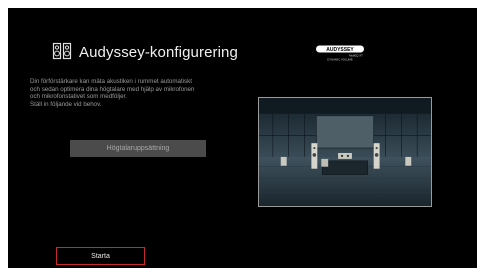 The height and width of the screenshot is (275, 485). What do you see at coordinates (340, 60) in the screenshot?
I see `svg-text: DYNAMIC VOLUME` at bounding box center [340, 60].